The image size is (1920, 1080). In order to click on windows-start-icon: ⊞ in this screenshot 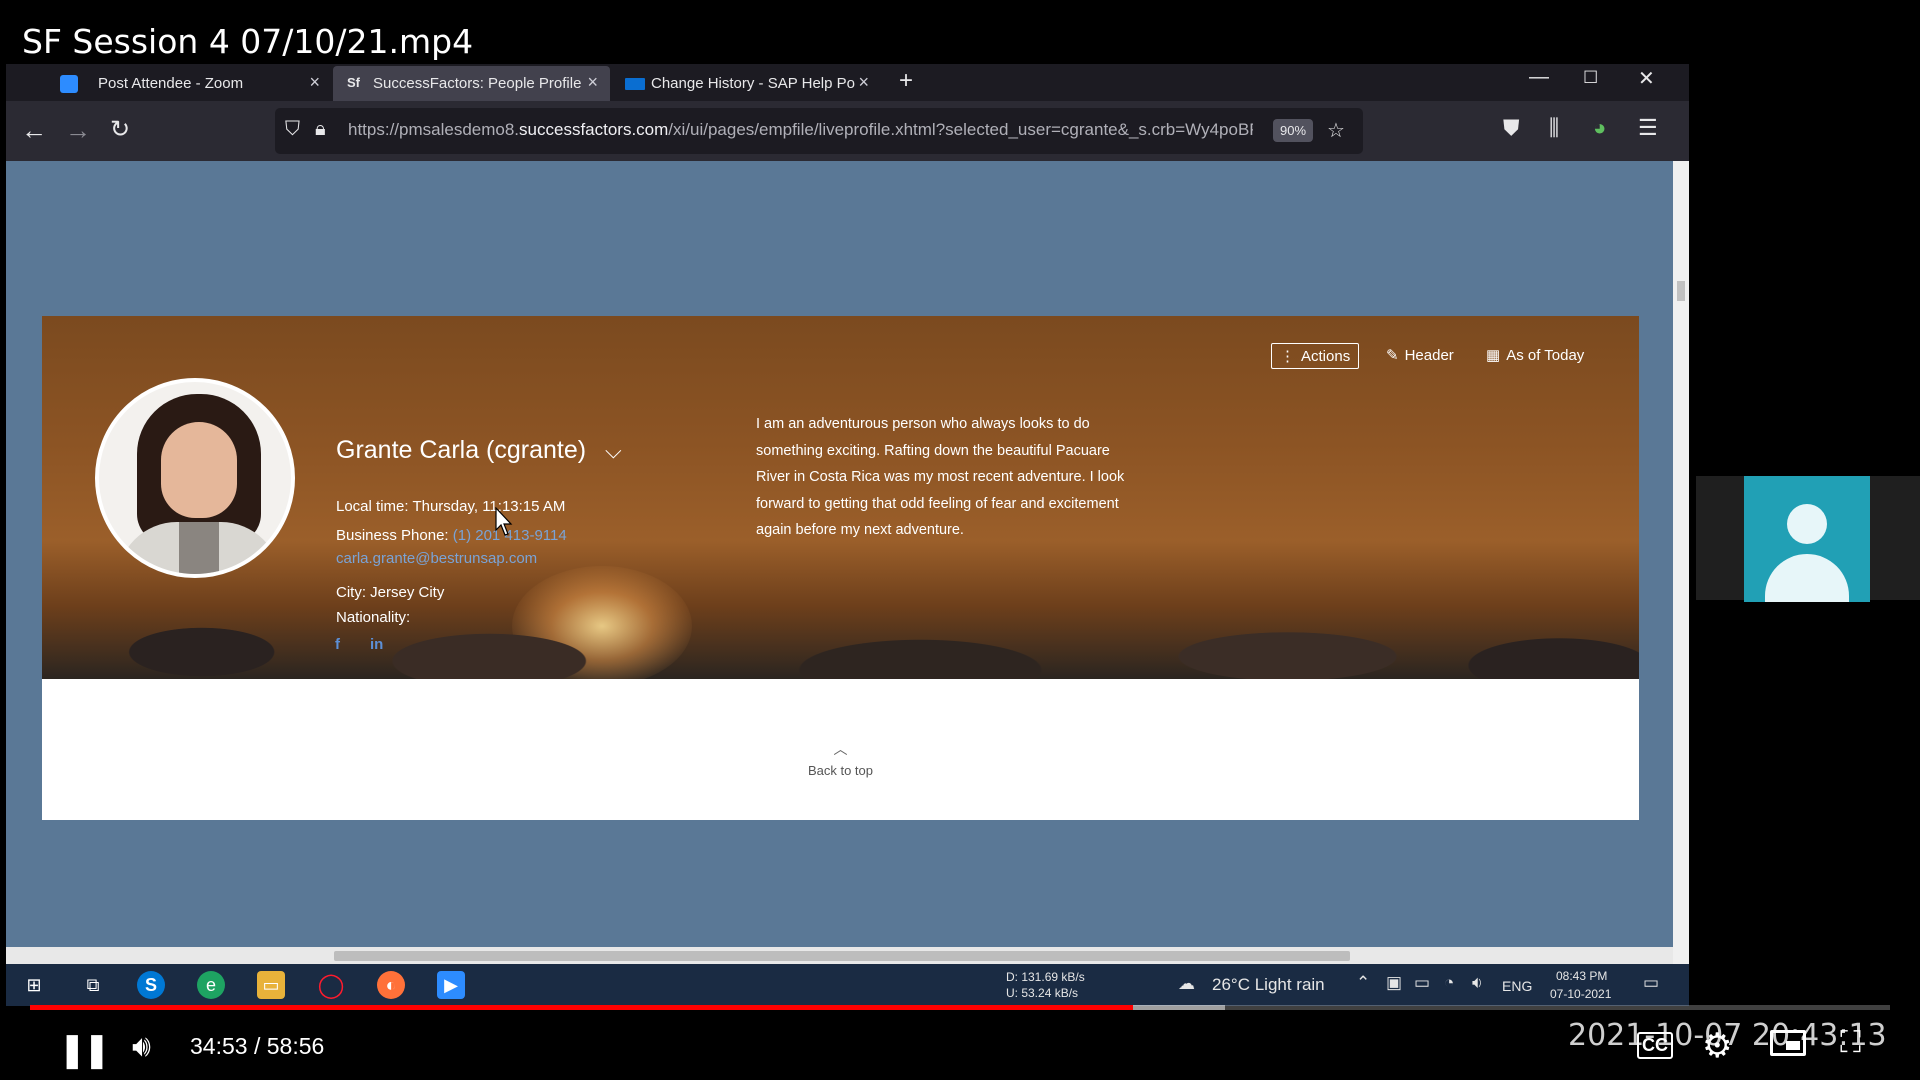, I will do `click(34, 985)`.